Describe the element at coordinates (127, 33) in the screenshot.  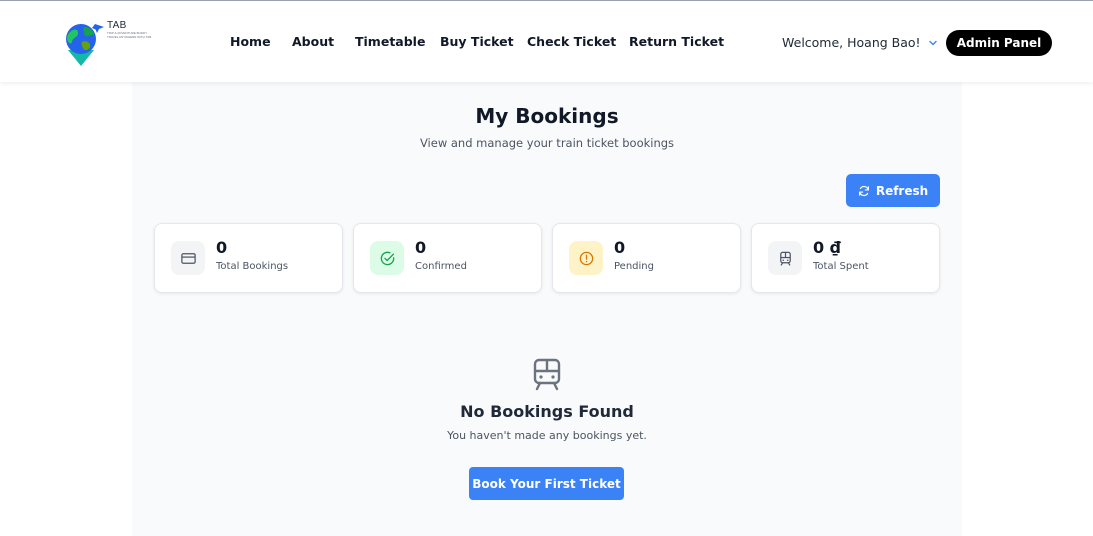
I see `brand-tagline-1: TRIP & ADVENTURE BUDDY` at that location.